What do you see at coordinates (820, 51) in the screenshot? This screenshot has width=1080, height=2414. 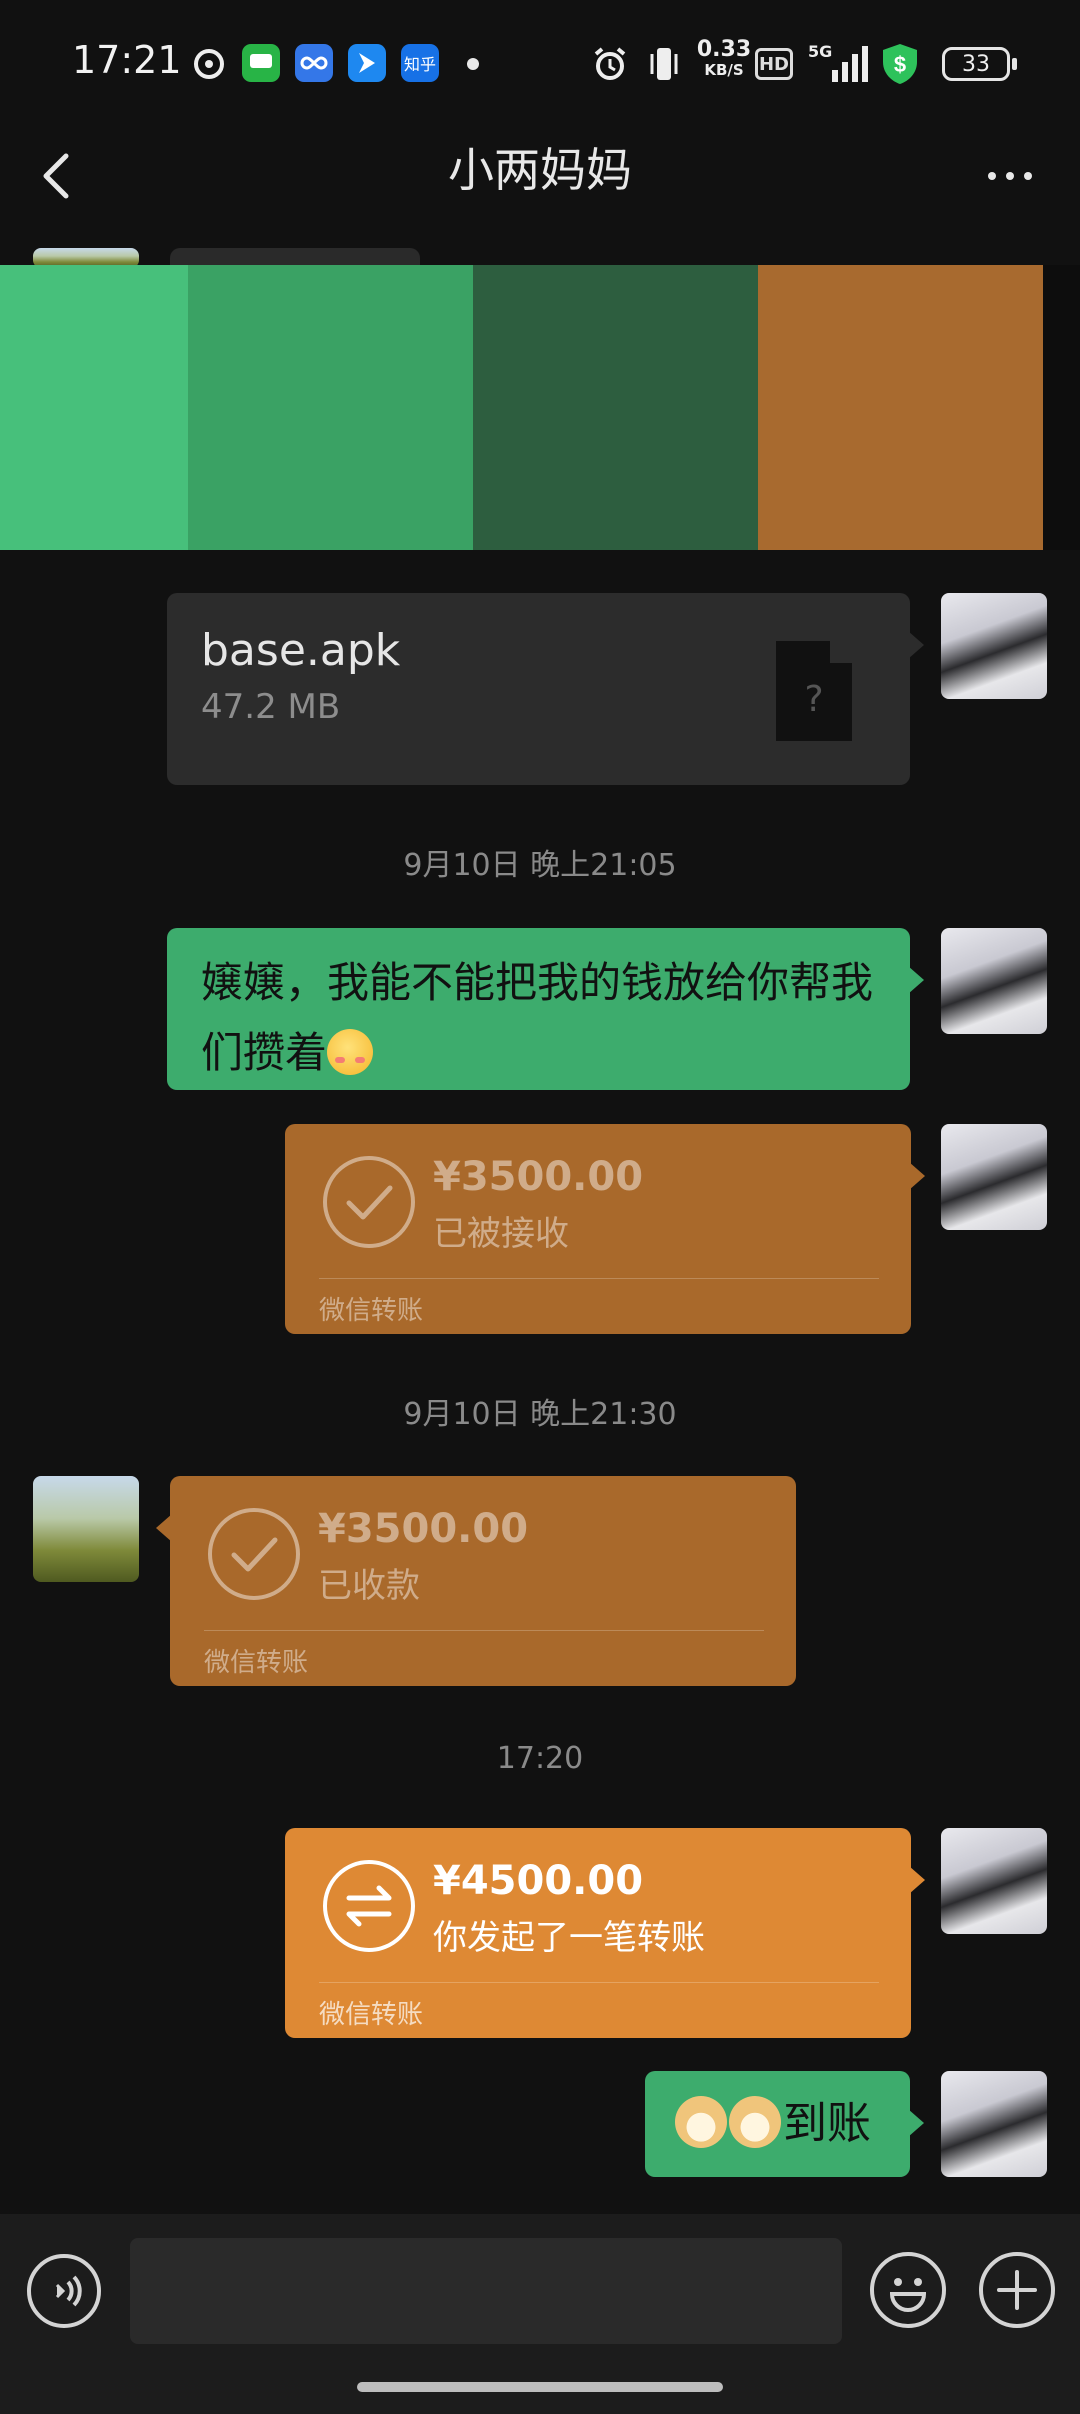 I see `signal-label: 5G` at bounding box center [820, 51].